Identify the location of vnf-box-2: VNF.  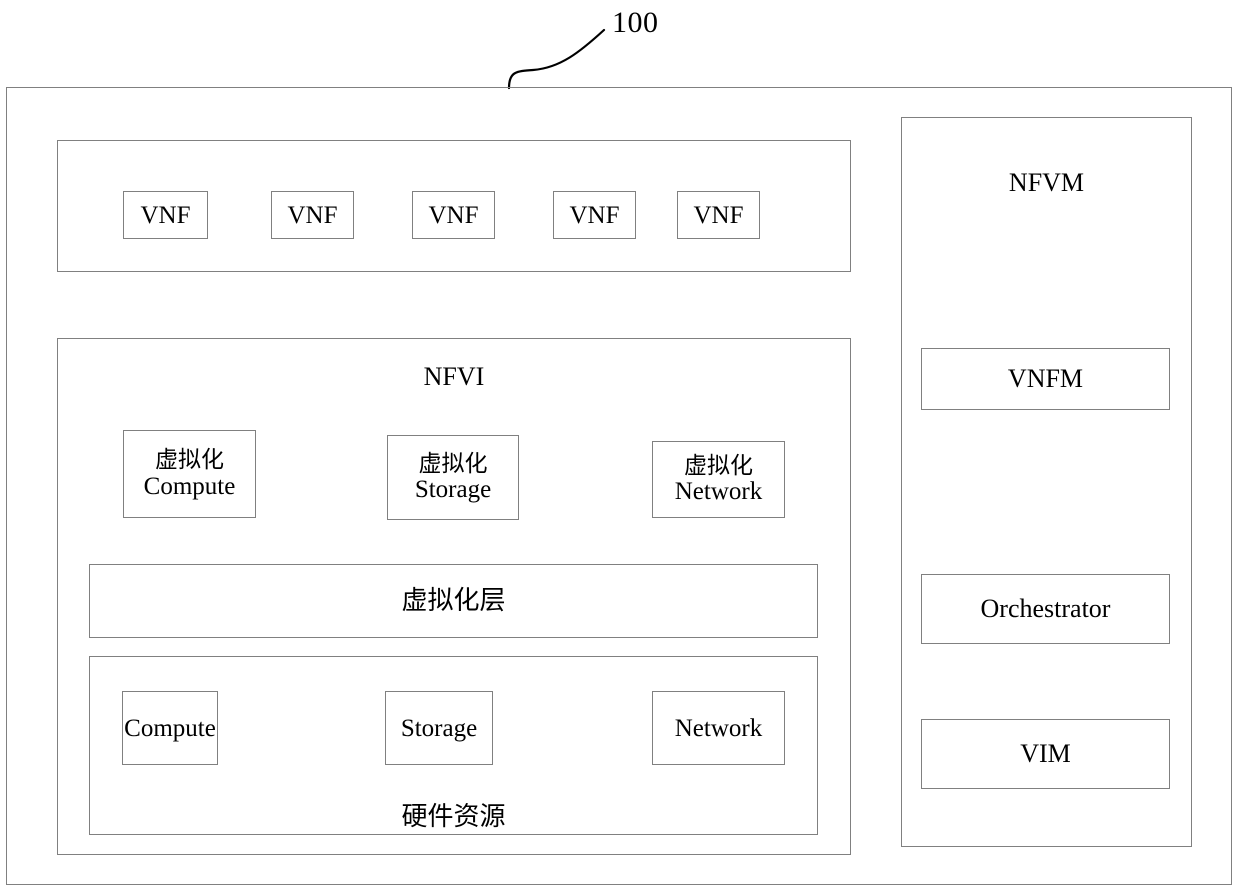
(312, 215).